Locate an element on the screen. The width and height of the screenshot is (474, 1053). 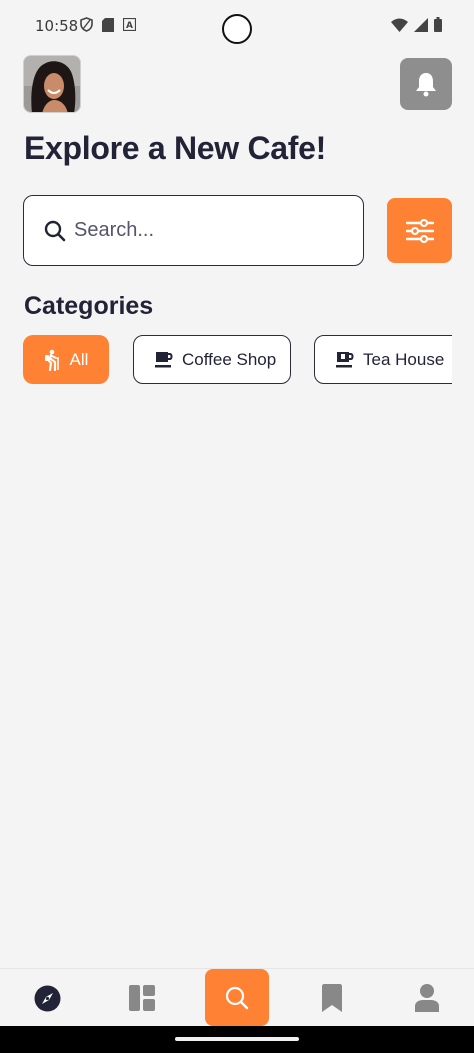
avatar is located at coordinates (52, 84).